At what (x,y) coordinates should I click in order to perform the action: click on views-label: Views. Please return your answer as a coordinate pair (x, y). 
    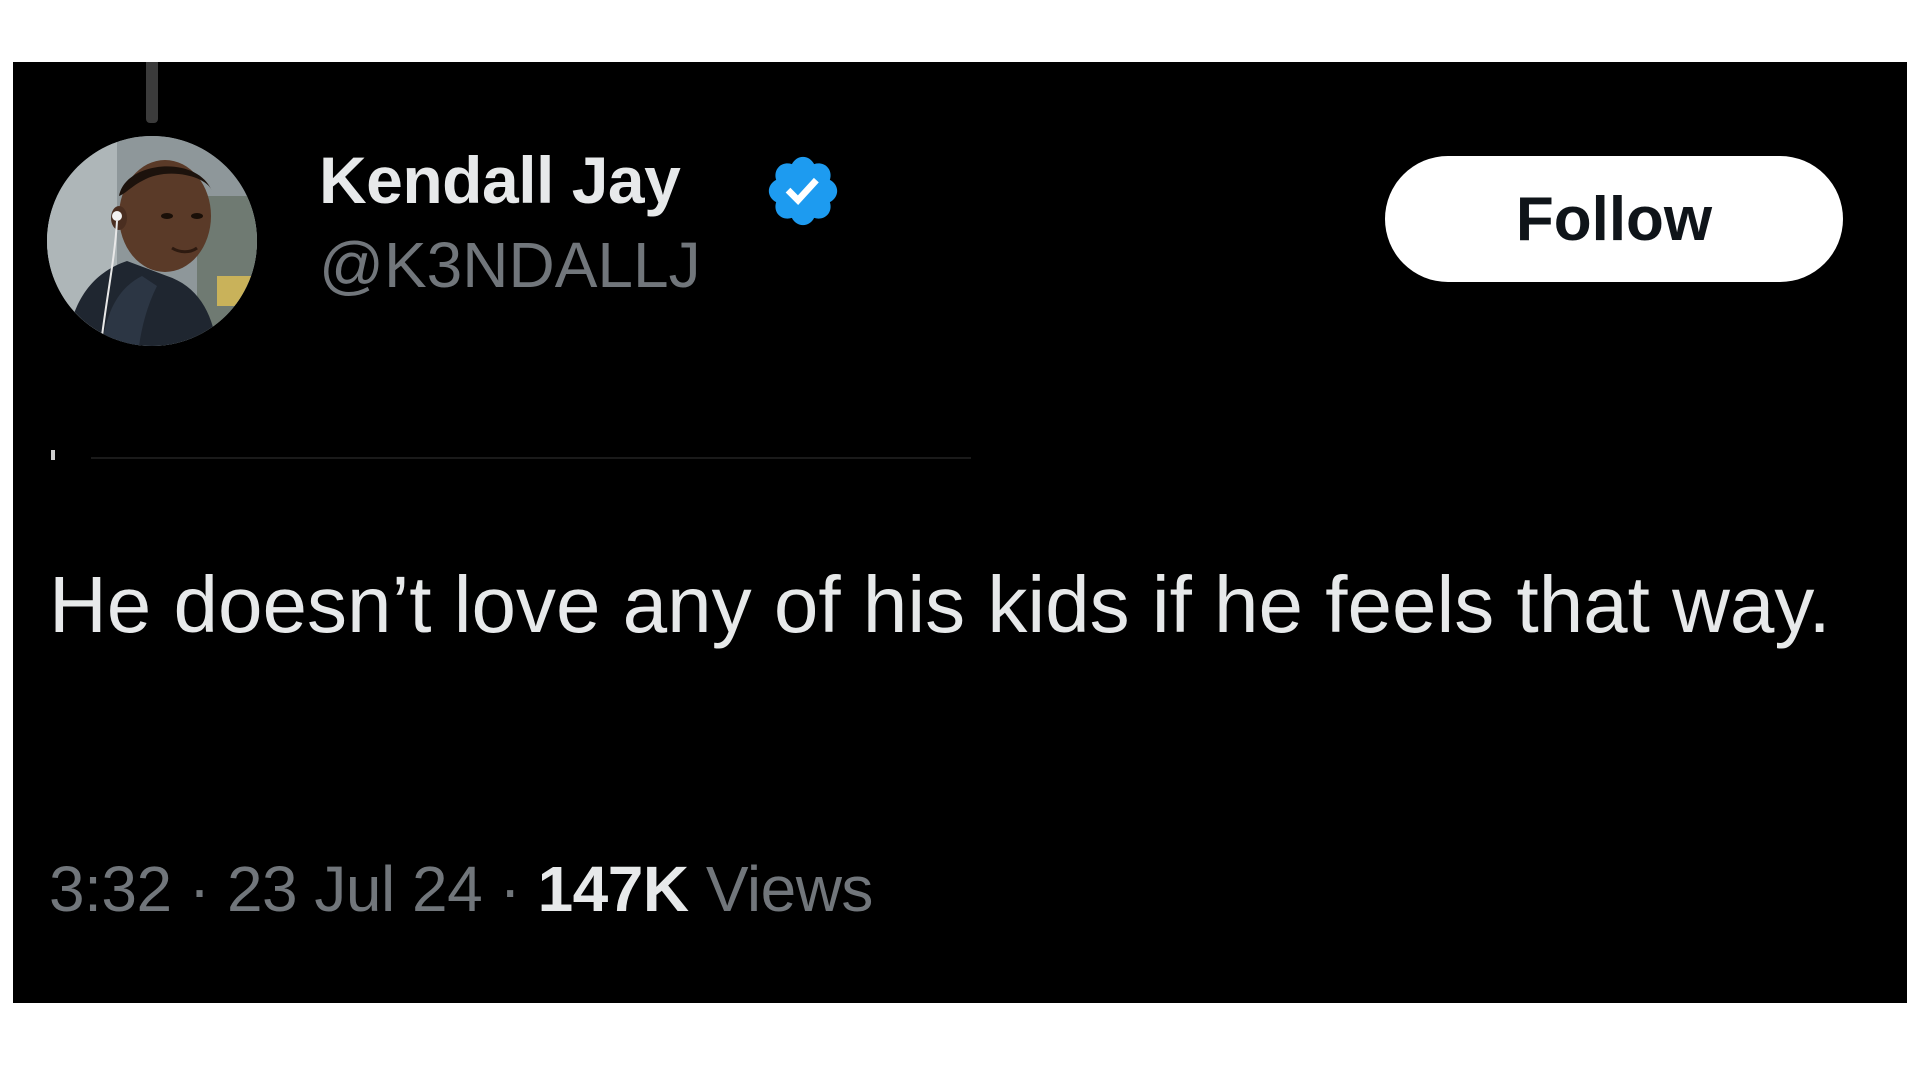
    Looking at the image, I should click on (790, 889).